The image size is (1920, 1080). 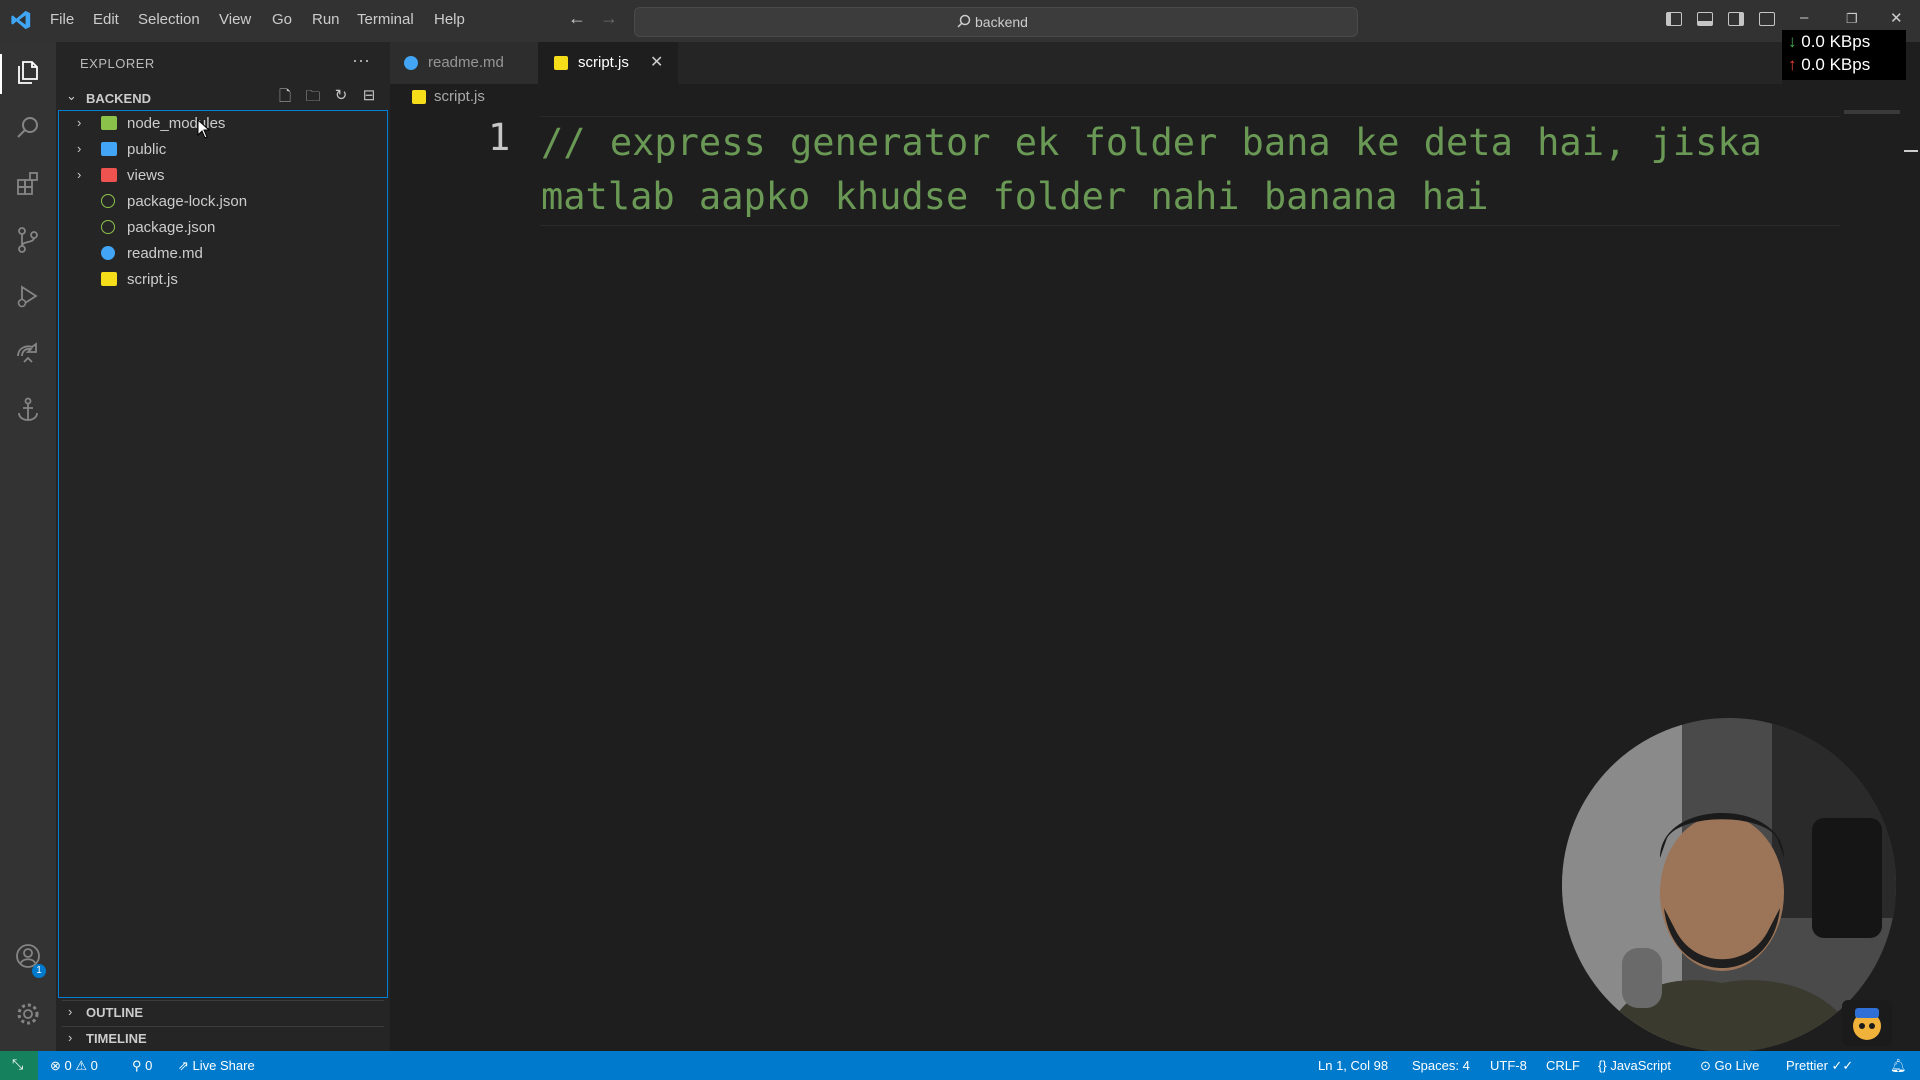 I want to click on explorer-title: EXPLORER, so click(x=117, y=63).